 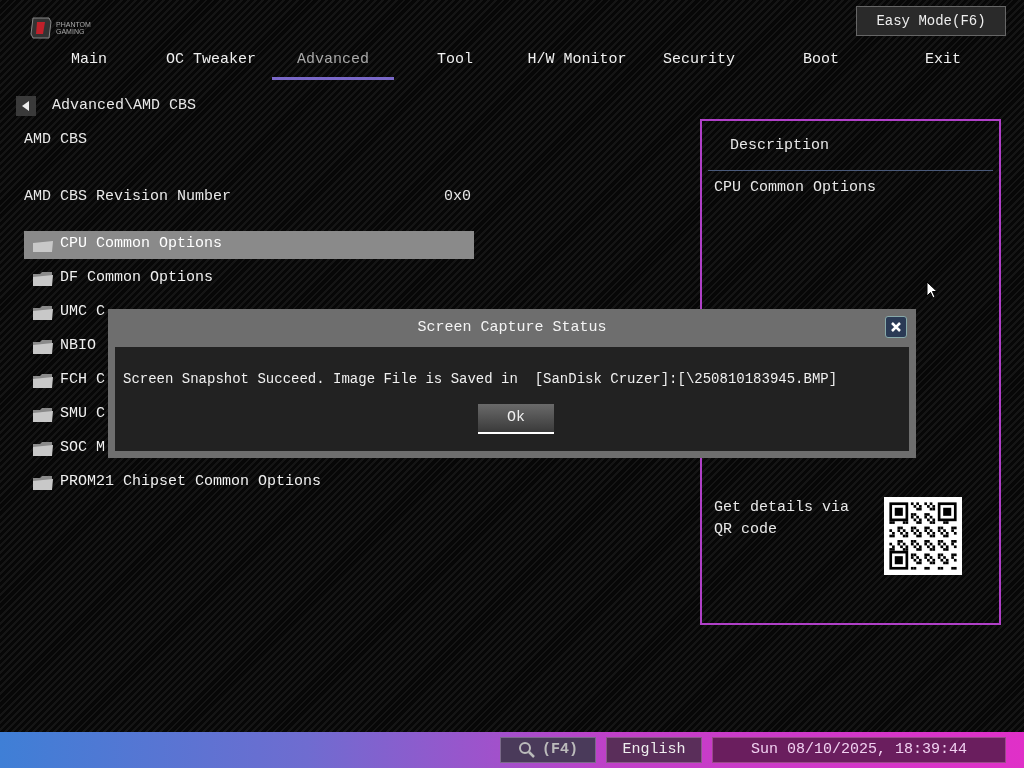 I want to click on qr-hint: Get details via QR code, so click(x=782, y=519).